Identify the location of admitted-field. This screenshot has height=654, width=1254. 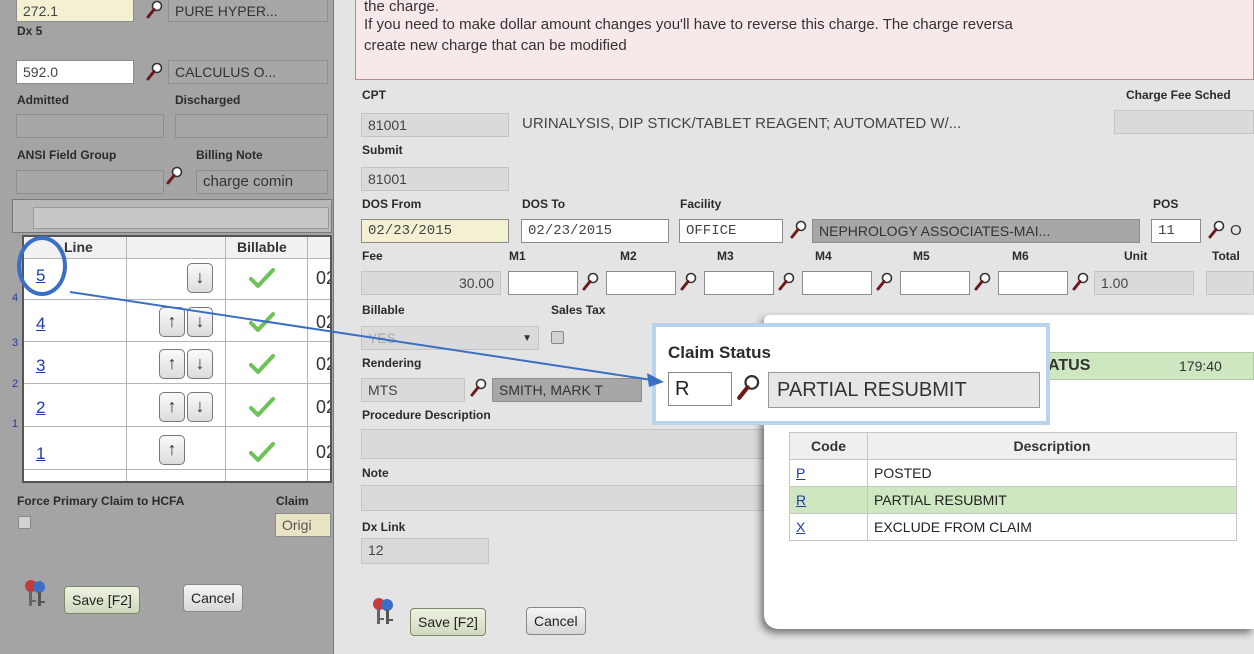
(90, 126).